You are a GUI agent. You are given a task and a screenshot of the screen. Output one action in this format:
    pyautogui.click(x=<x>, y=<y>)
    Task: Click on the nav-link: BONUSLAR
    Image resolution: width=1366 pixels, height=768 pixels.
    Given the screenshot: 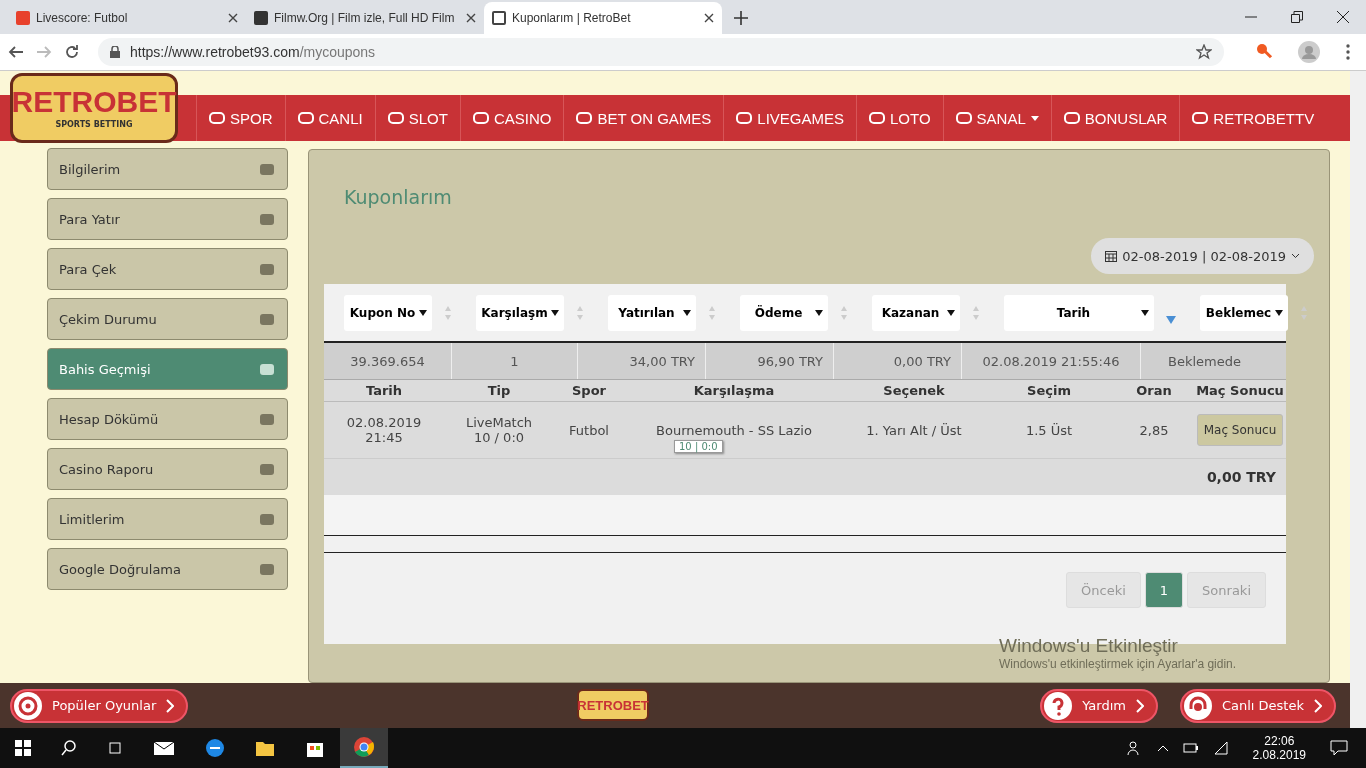 What is the action you would take?
    pyautogui.click(x=1115, y=118)
    